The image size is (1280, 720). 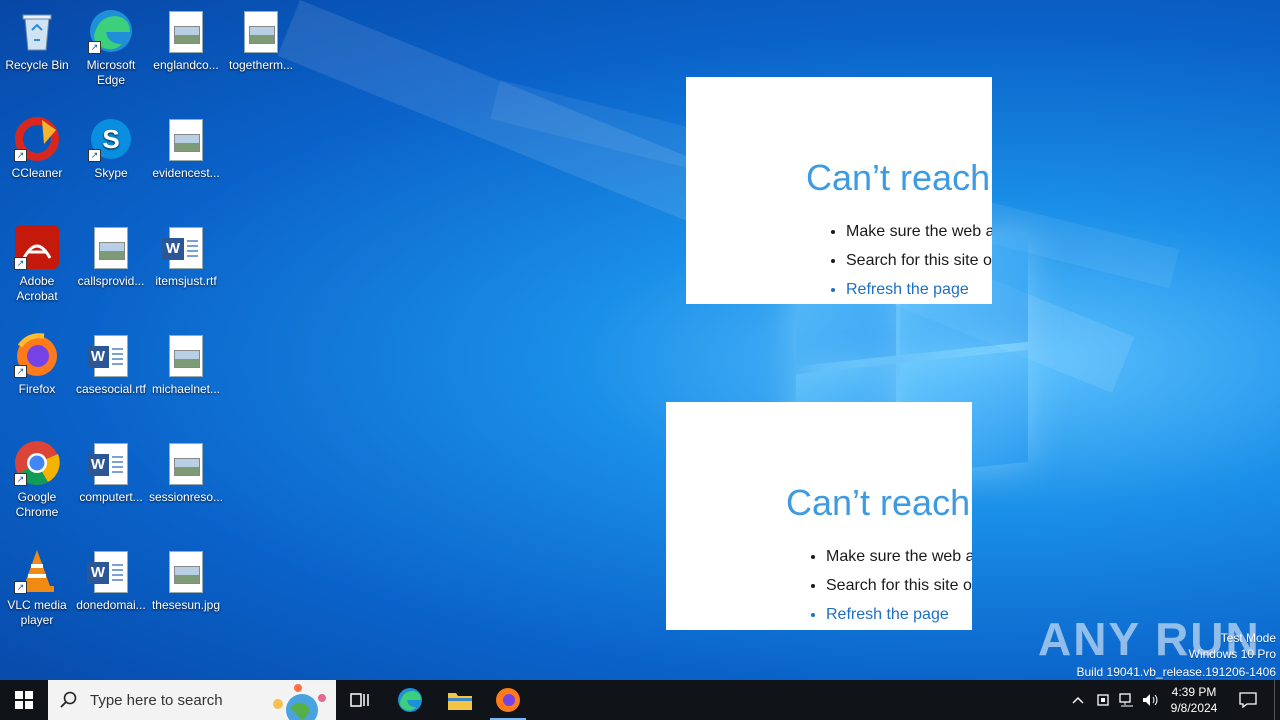 I want to click on taskbar-edge-button, so click(x=410, y=700).